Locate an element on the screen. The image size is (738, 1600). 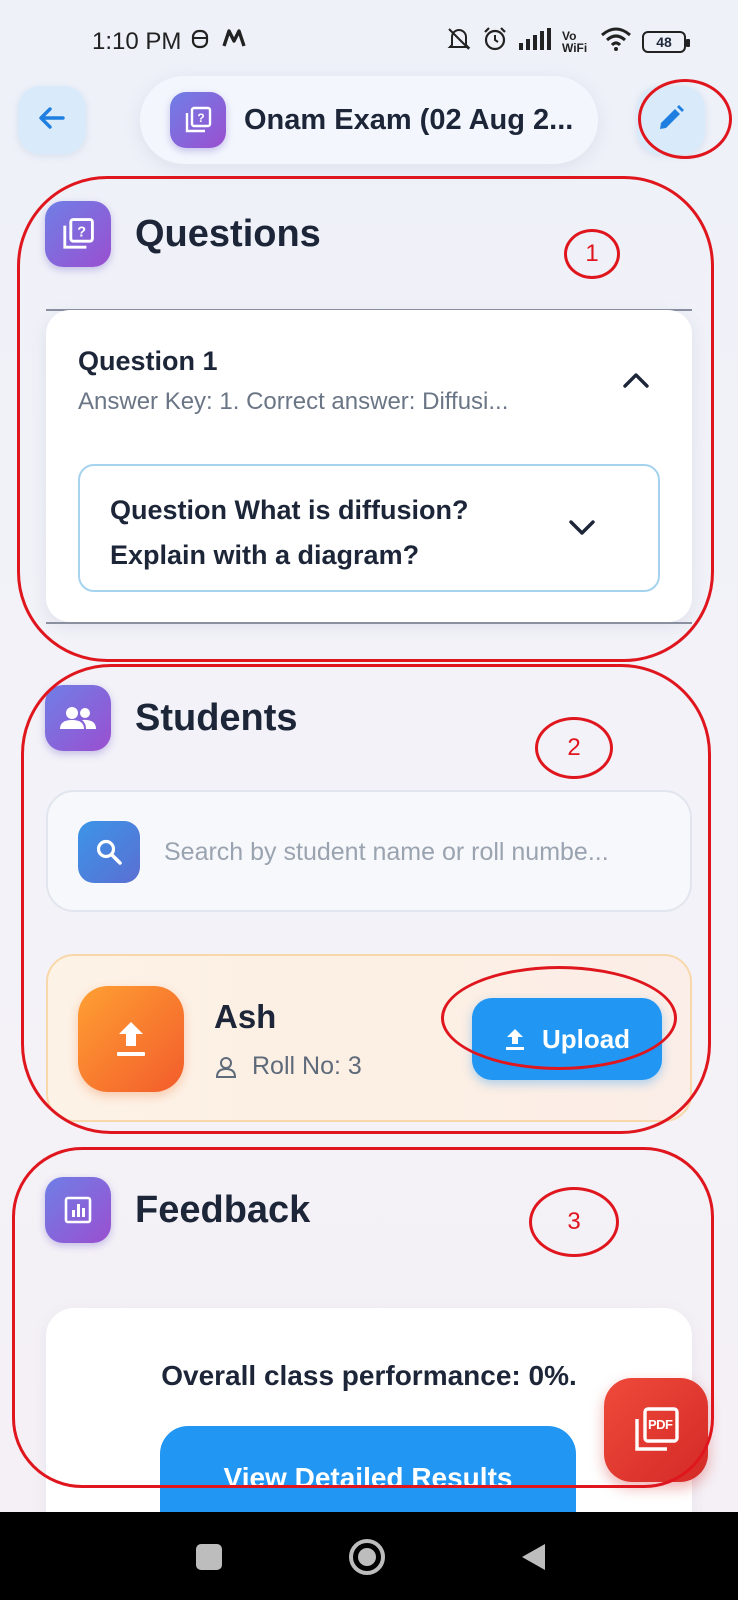
vowifi-icon: Vo WiFi is located at coordinates (575, 41).